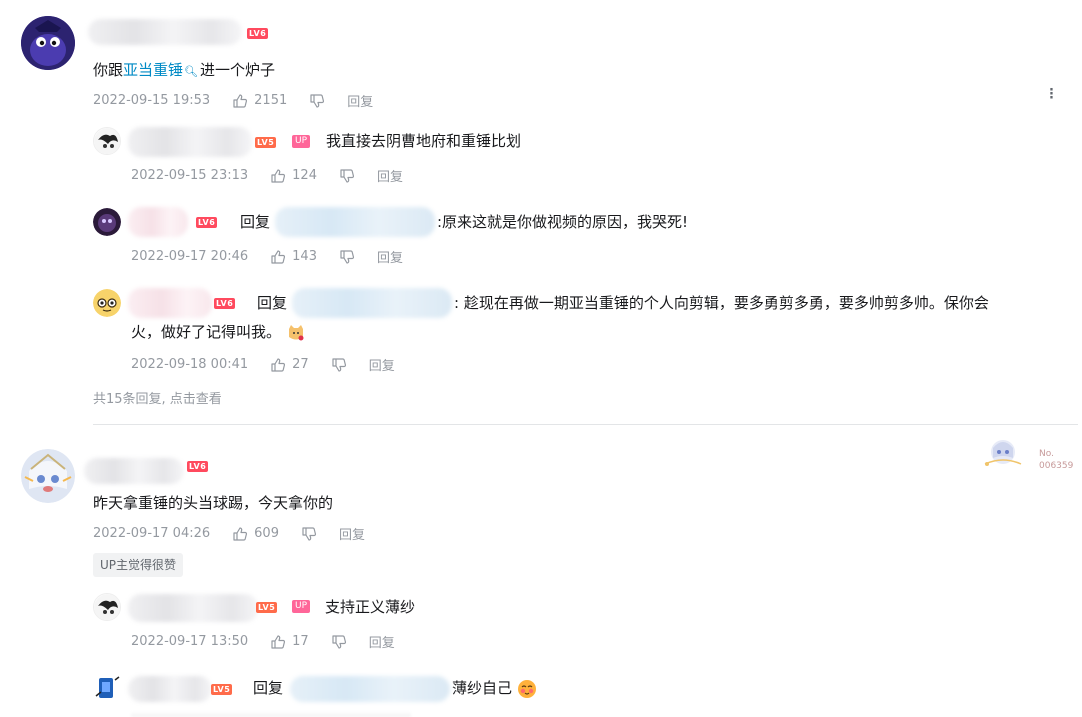  What do you see at coordinates (300, 641) in the screenshot?
I see `like-count: 17` at bounding box center [300, 641].